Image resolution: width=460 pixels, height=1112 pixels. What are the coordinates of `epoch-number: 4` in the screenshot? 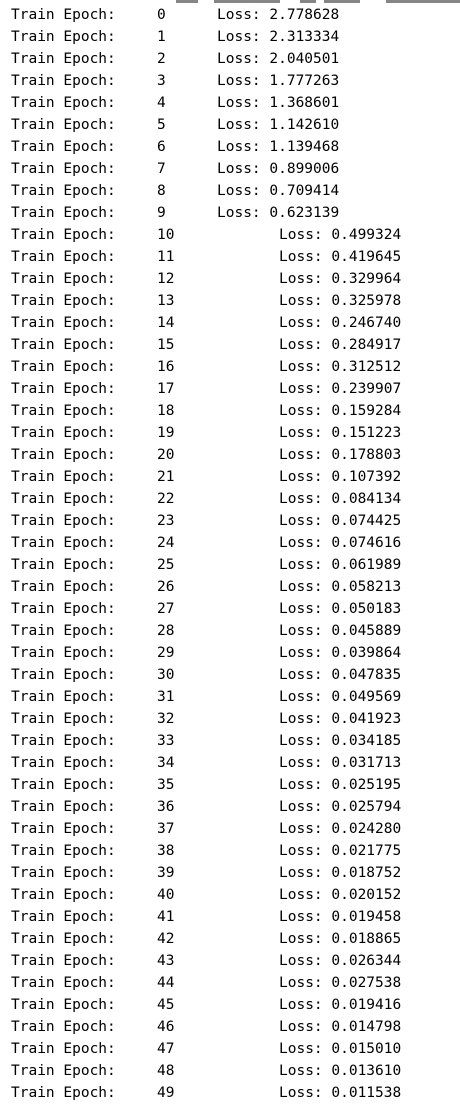 It's located at (161, 103).